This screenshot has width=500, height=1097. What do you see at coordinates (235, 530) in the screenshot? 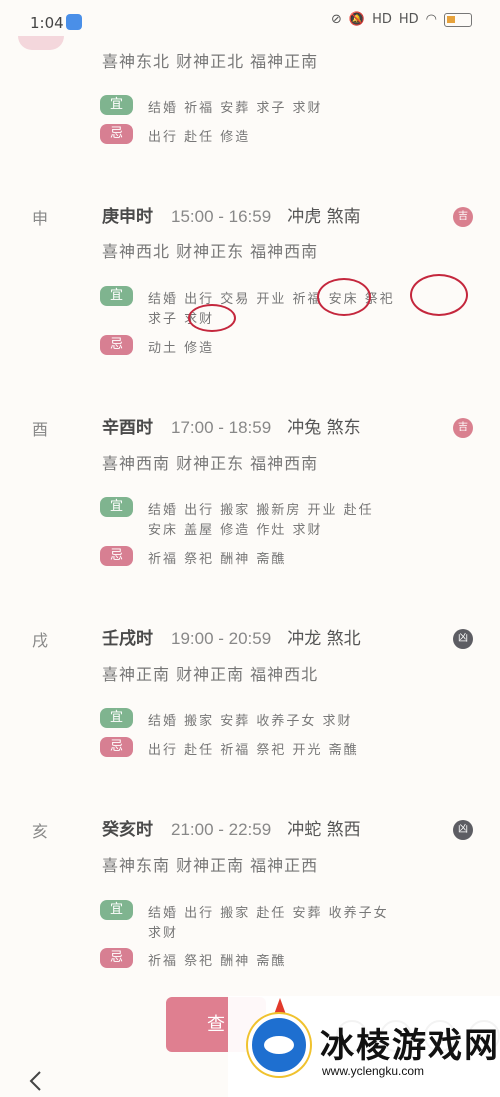
I see `yi-items-2: 安床 盖屋 修造 作灶 求财` at bounding box center [235, 530].